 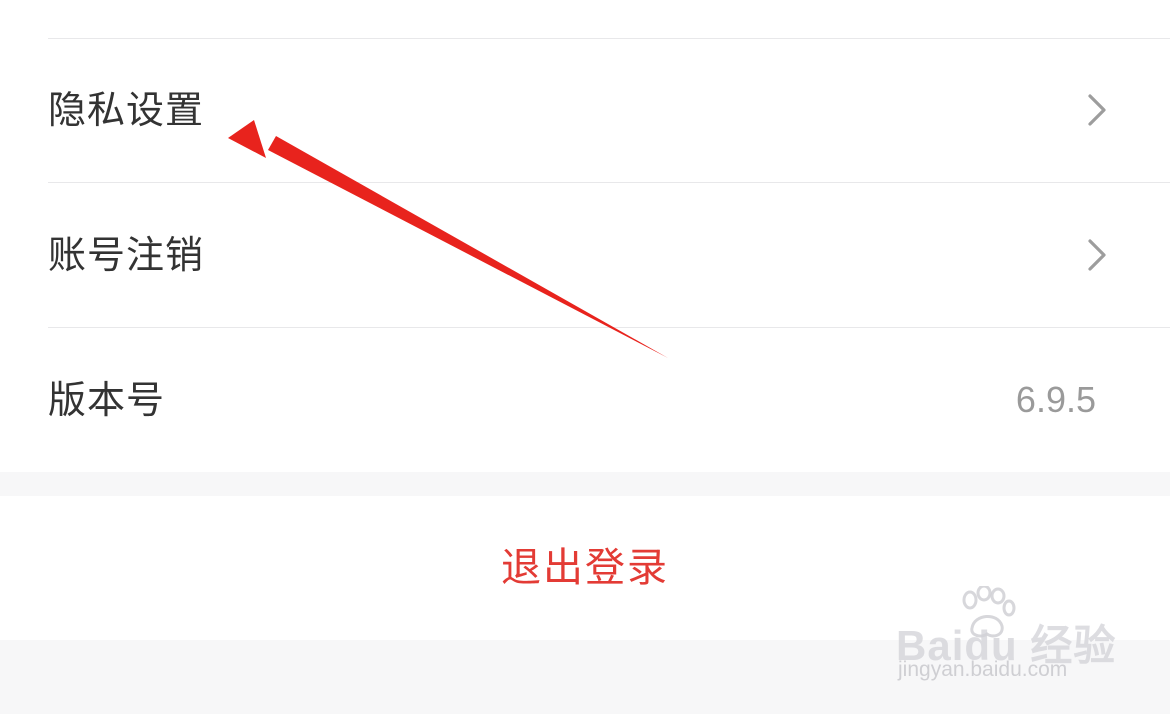 What do you see at coordinates (126, 255) in the screenshot?
I see `account-deletion-label: 账号注销` at bounding box center [126, 255].